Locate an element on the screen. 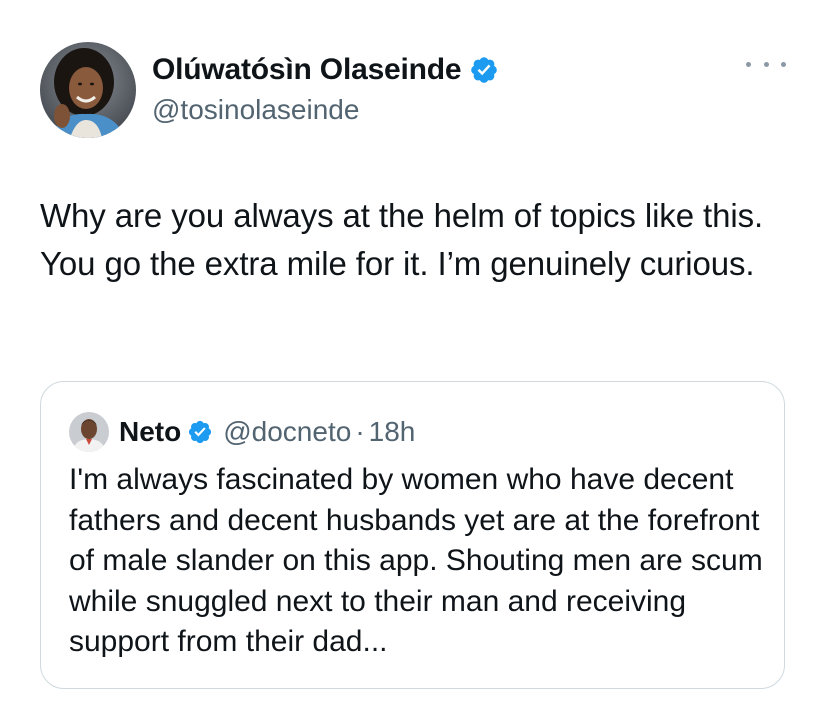  tweet-header: Olúwatósìn Olaseinde @tosinolaseinde is located at coordinates (414, 90).